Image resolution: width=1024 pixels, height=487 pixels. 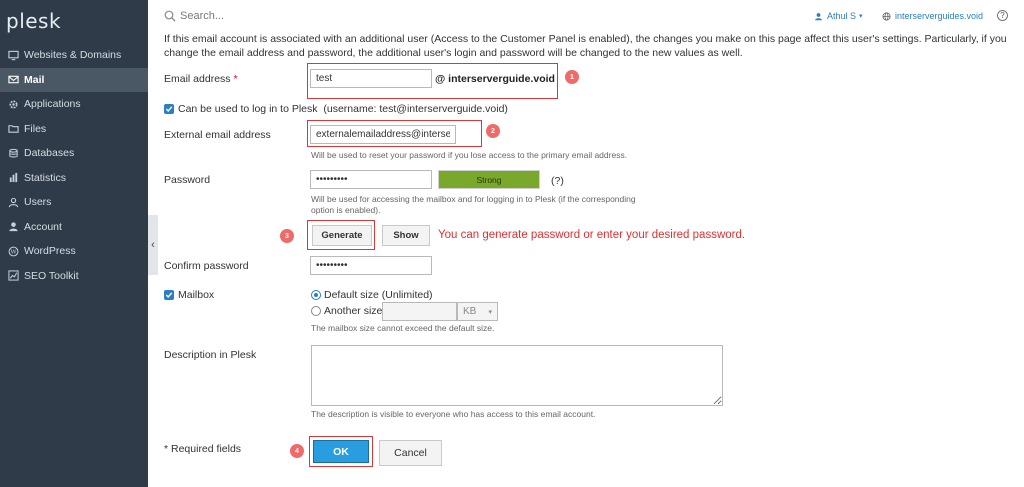 What do you see at coordinates (341, 451) in the screenshot?
I see `ok-button: OK` at bounding box center [341, 451].